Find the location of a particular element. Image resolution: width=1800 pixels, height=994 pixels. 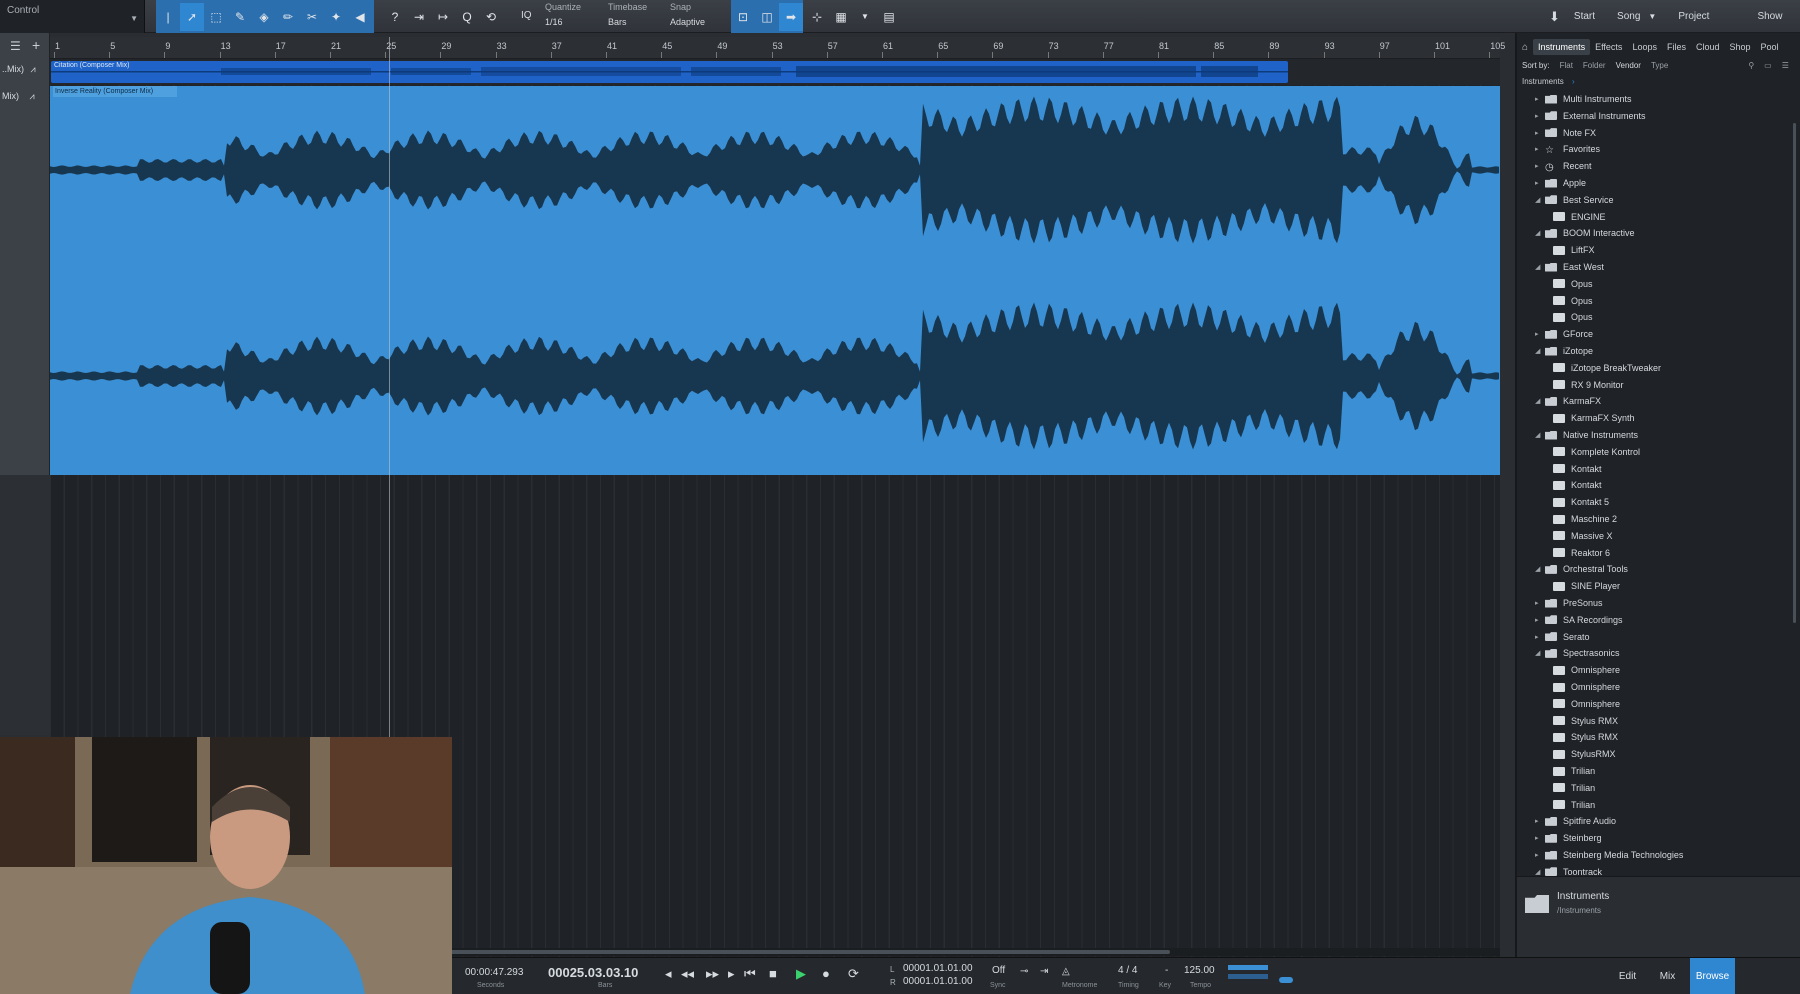

browser-plugin: Maschine 2 is located at coordinates (1585, 519).